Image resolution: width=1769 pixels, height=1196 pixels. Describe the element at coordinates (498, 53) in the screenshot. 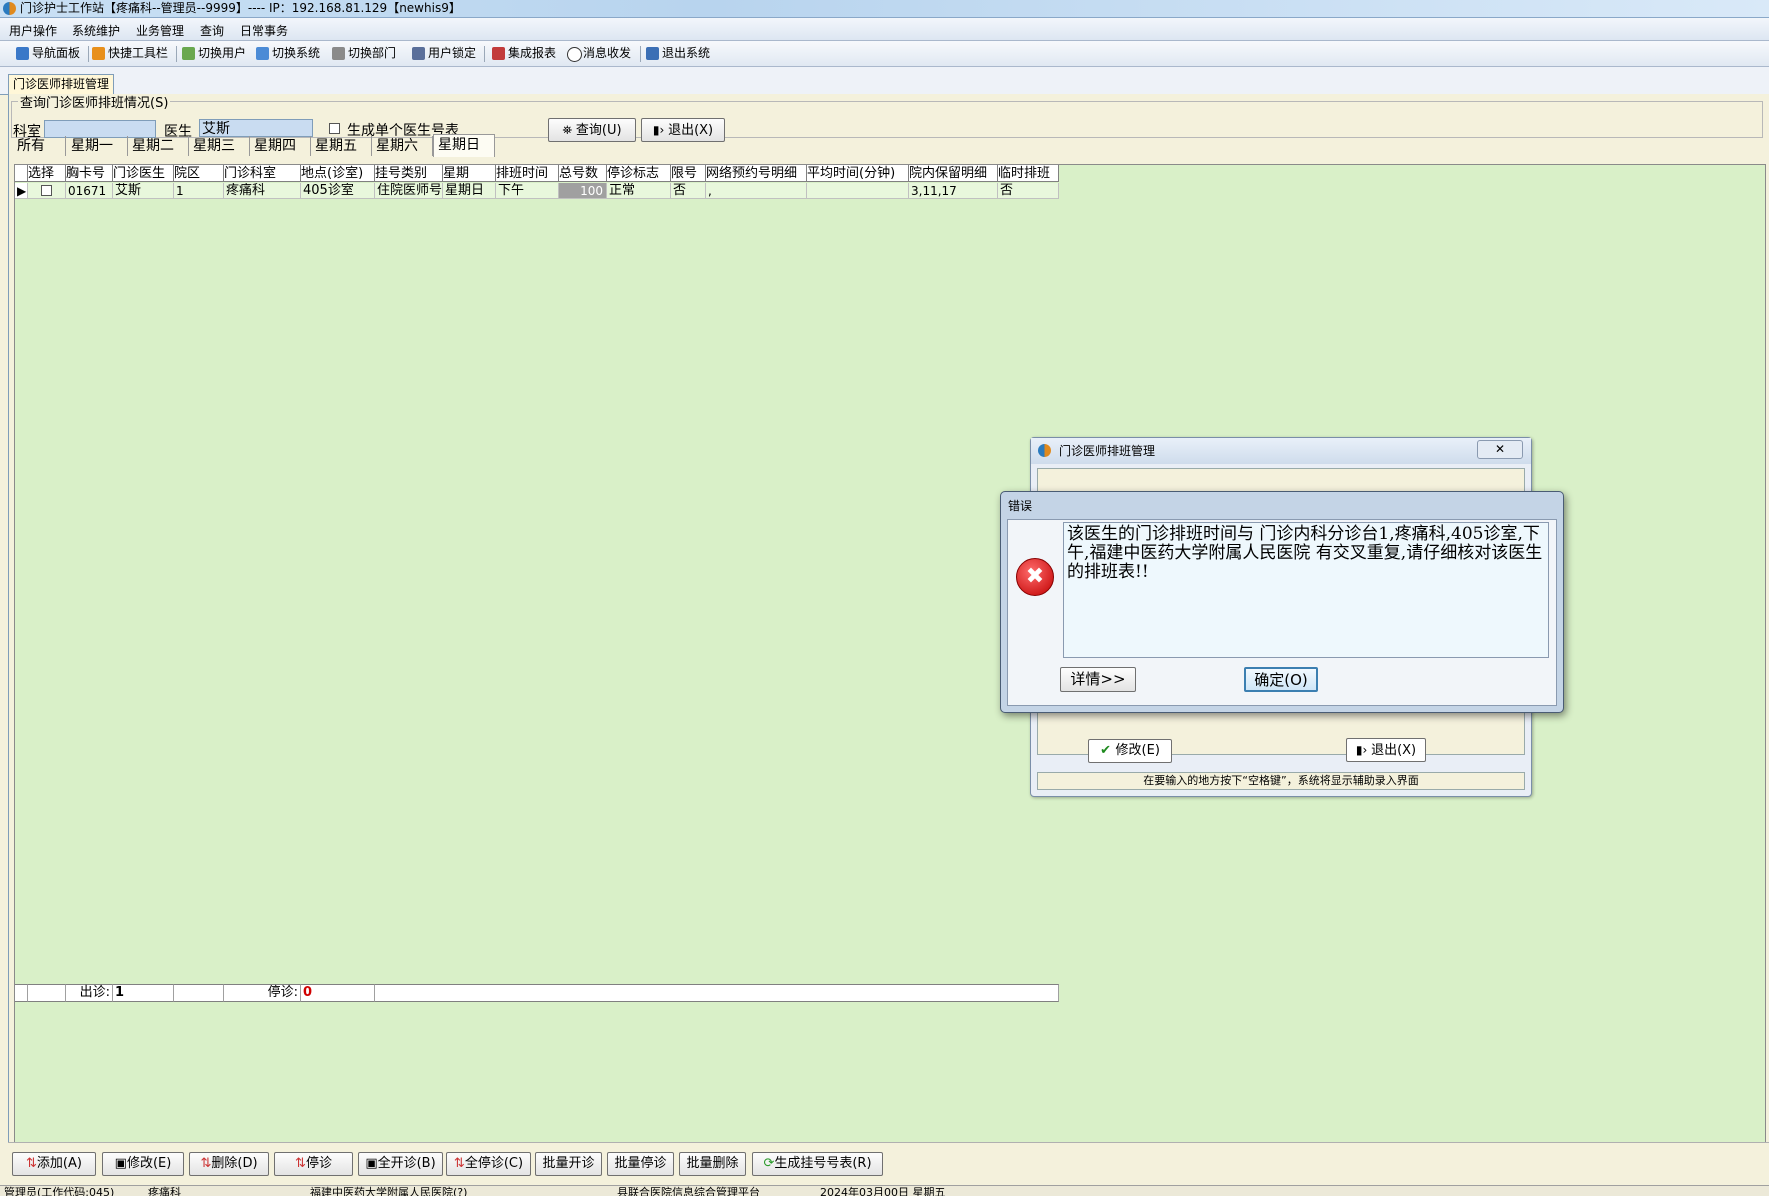

I see `reports-icon` at that location.